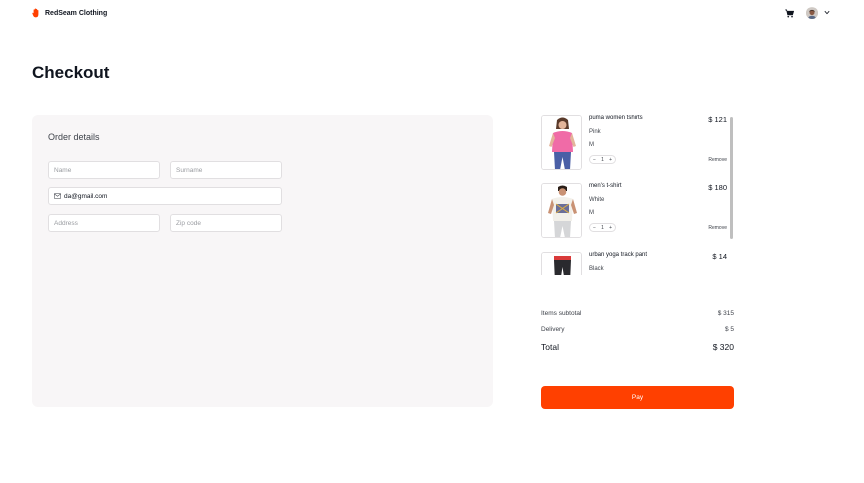 This screenshot has height=483, width=864. I want to click on item-price: $ 14, so click(719, 256).